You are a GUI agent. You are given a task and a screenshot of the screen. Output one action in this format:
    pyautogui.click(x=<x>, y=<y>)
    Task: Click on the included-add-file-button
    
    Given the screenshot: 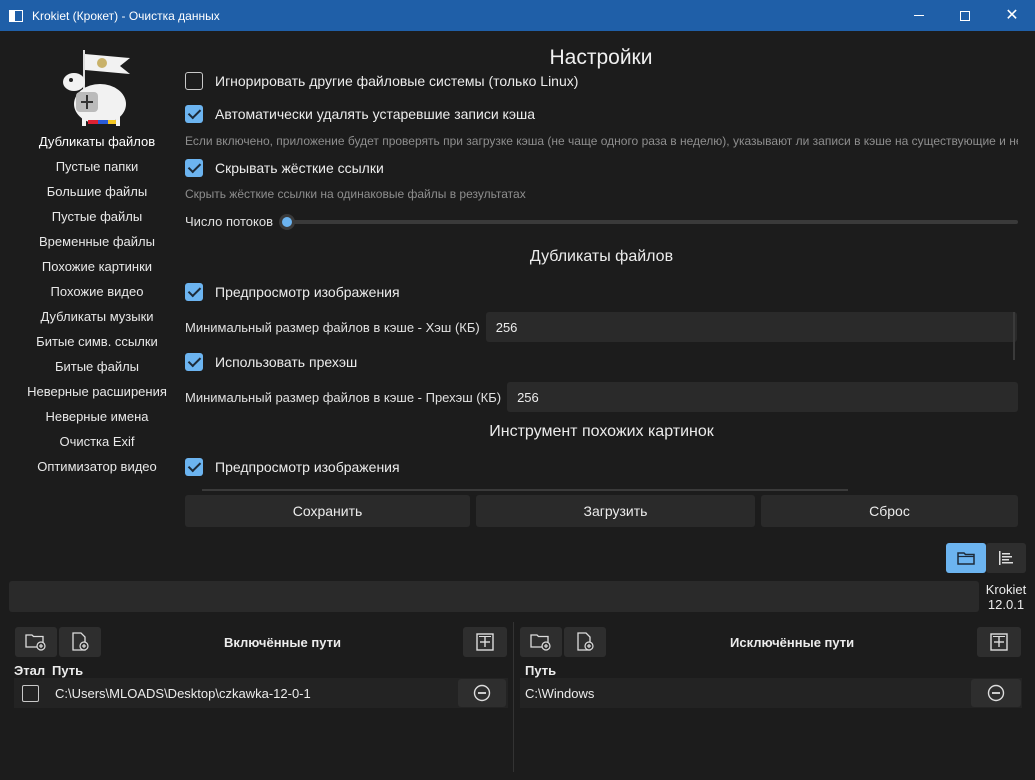 What is the action you would take?
    pyautogui.click(x=80, y=642)
    